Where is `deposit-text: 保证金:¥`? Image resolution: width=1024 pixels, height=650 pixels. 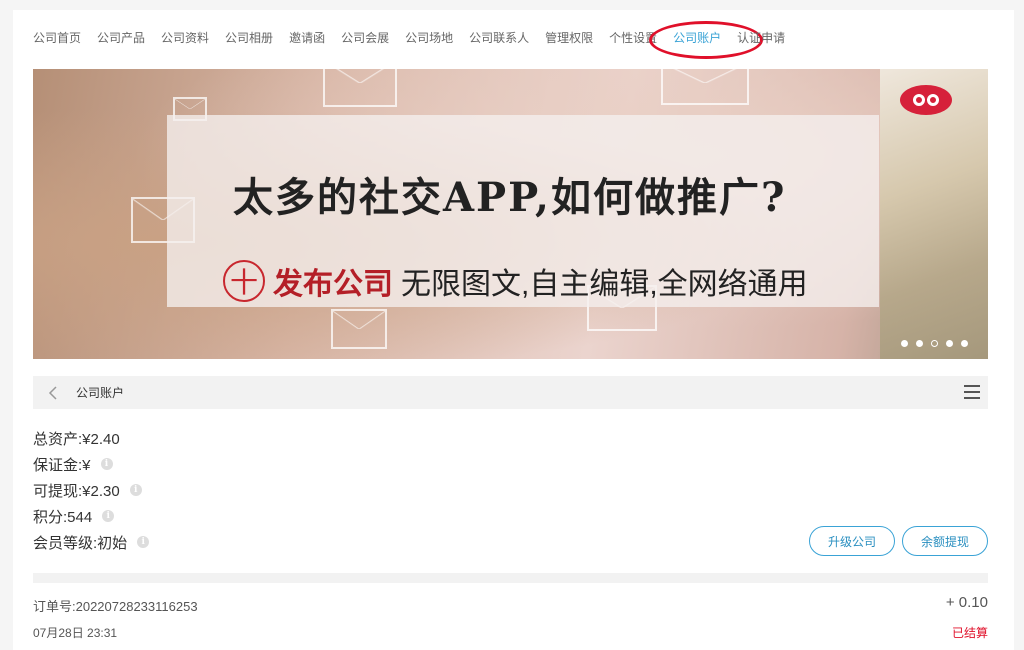
deposit-text: 保证金:¥ is located at coordinates (62, 465).